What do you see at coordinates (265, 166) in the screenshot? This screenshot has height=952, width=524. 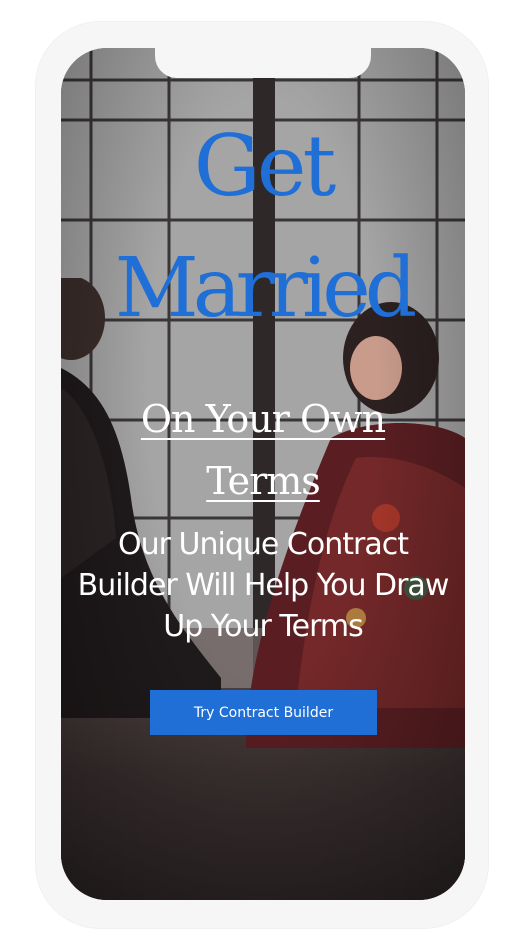 I see `hero-headline-line1: Get` at bounding box center [265, 166].